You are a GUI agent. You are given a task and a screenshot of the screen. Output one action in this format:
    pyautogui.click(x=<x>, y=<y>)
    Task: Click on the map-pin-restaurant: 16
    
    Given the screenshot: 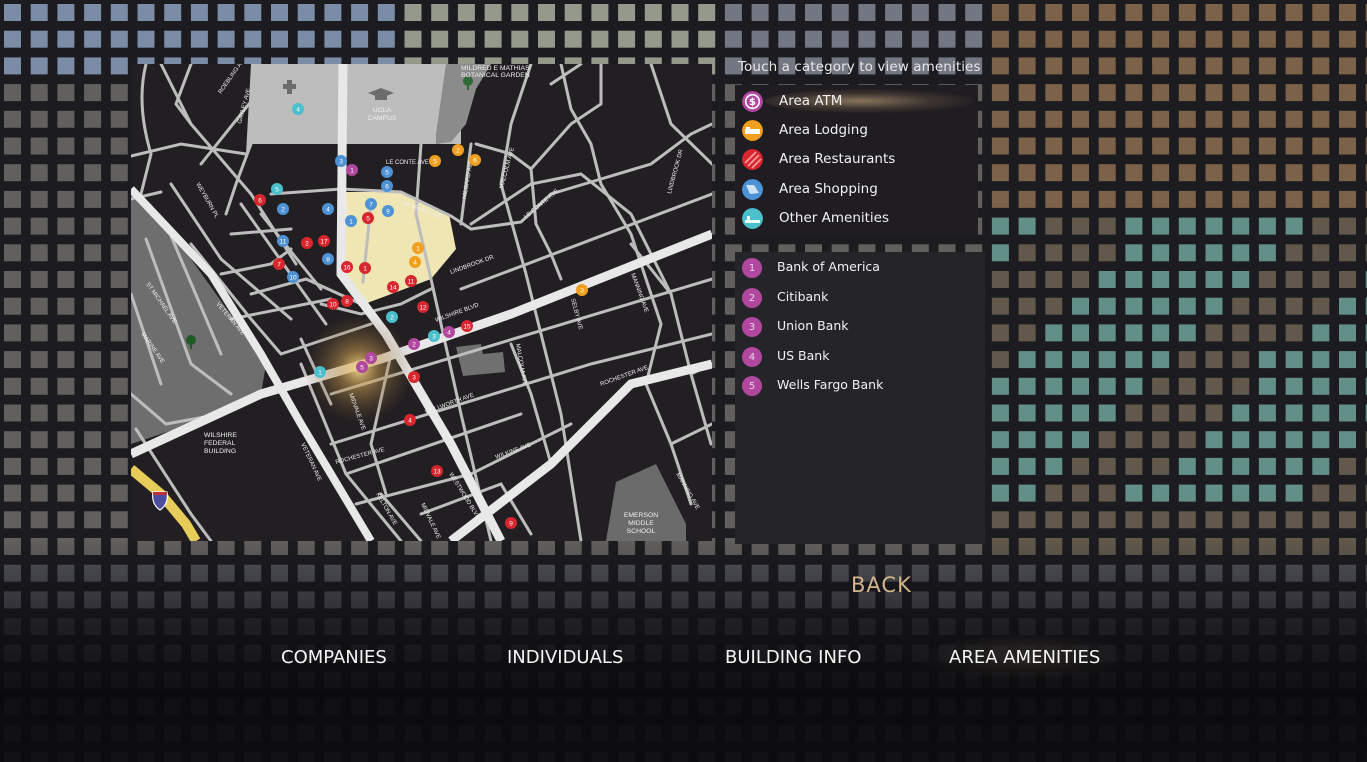 What is the action you would take?
    pyautogui.click(x=347, y=267)
    